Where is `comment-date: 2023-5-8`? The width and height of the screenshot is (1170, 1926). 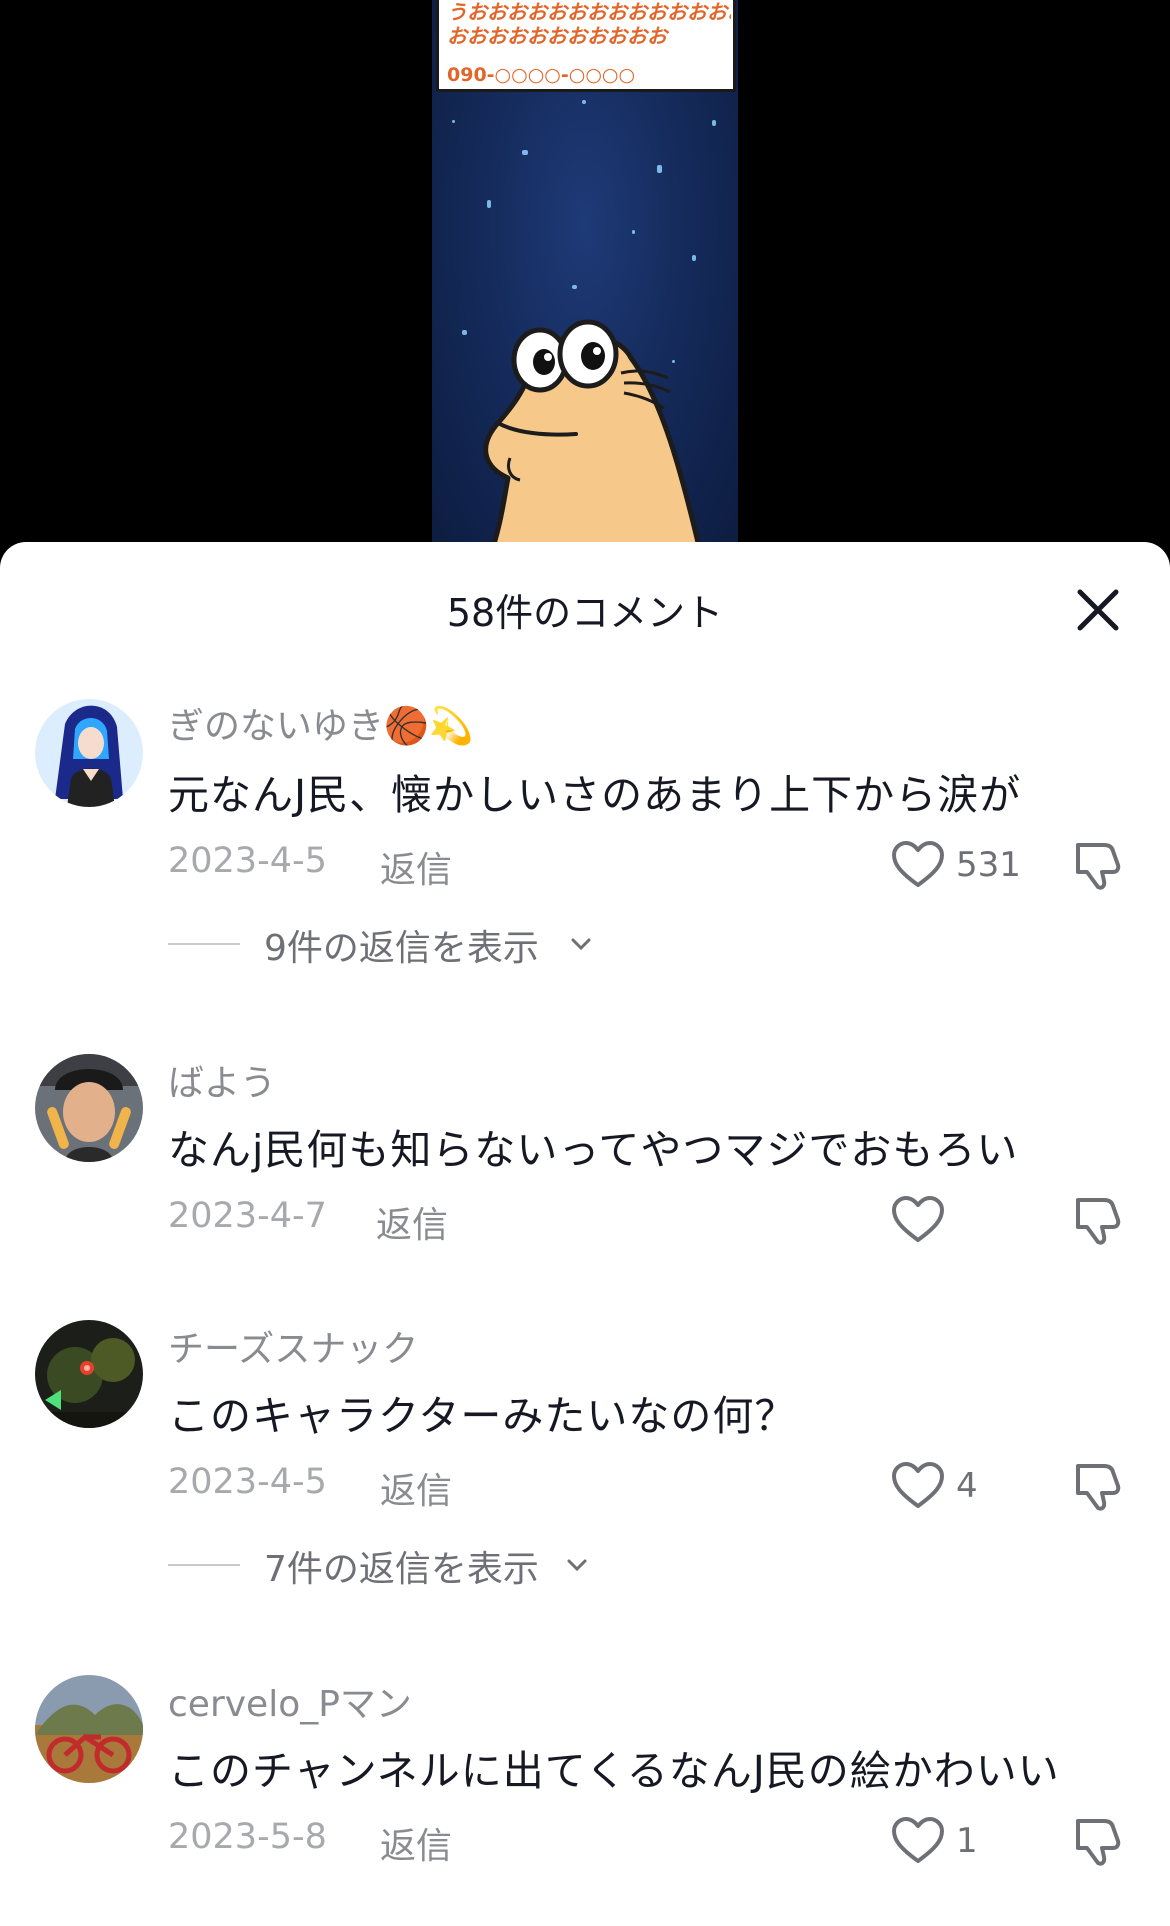 comment-date: 2023-5-8 is located at coordinates (247, 1837).